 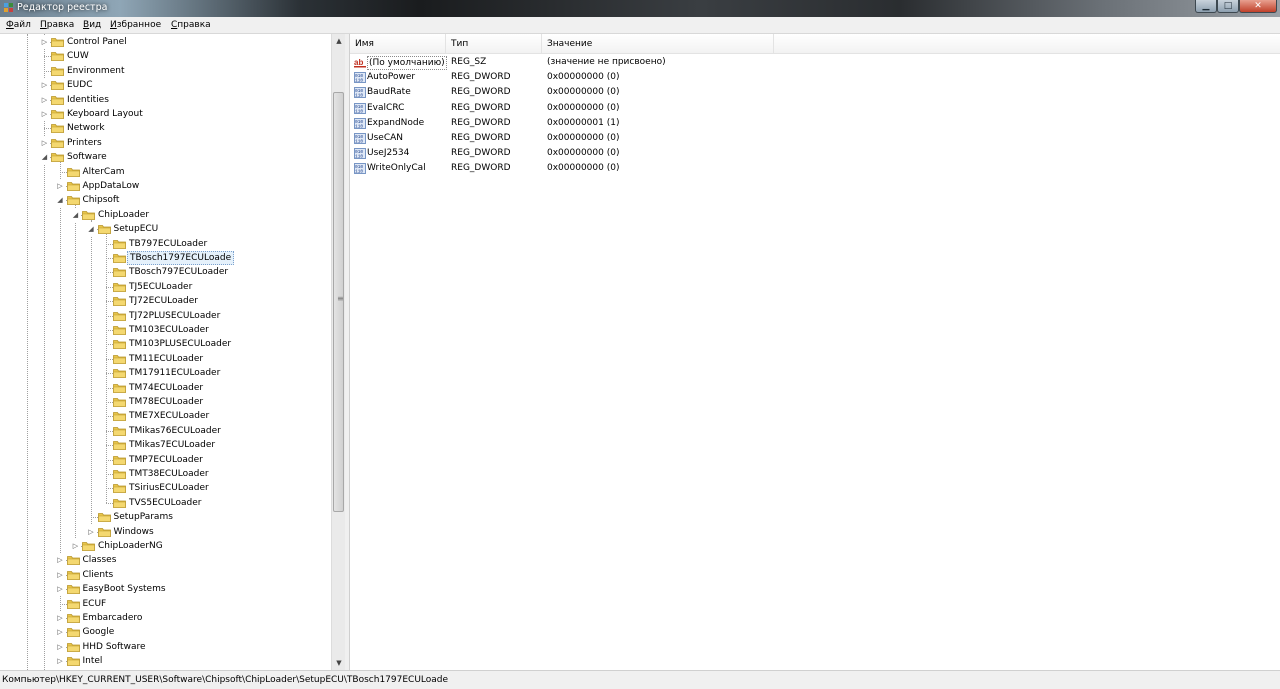 I want to click on tree-key: TSiriusECULoader, so click(x=165, y=488).